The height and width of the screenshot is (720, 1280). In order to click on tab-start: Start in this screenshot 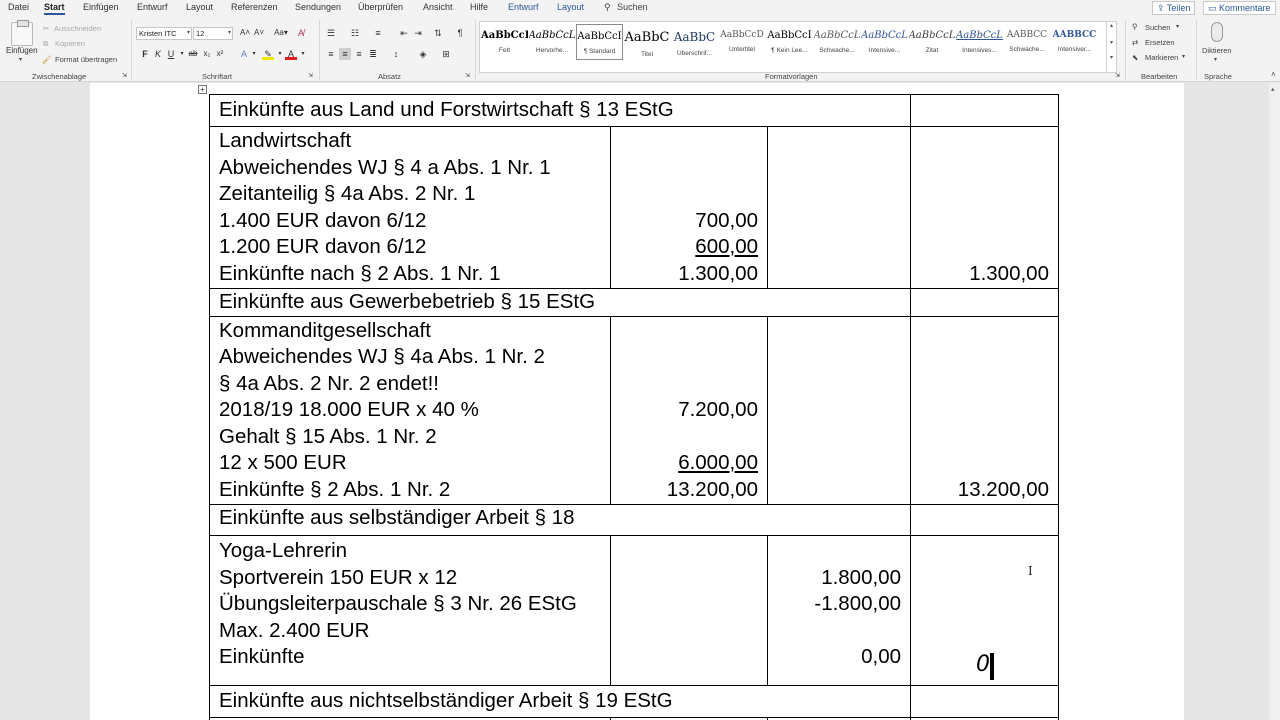, I will do `click(54, 8)`.